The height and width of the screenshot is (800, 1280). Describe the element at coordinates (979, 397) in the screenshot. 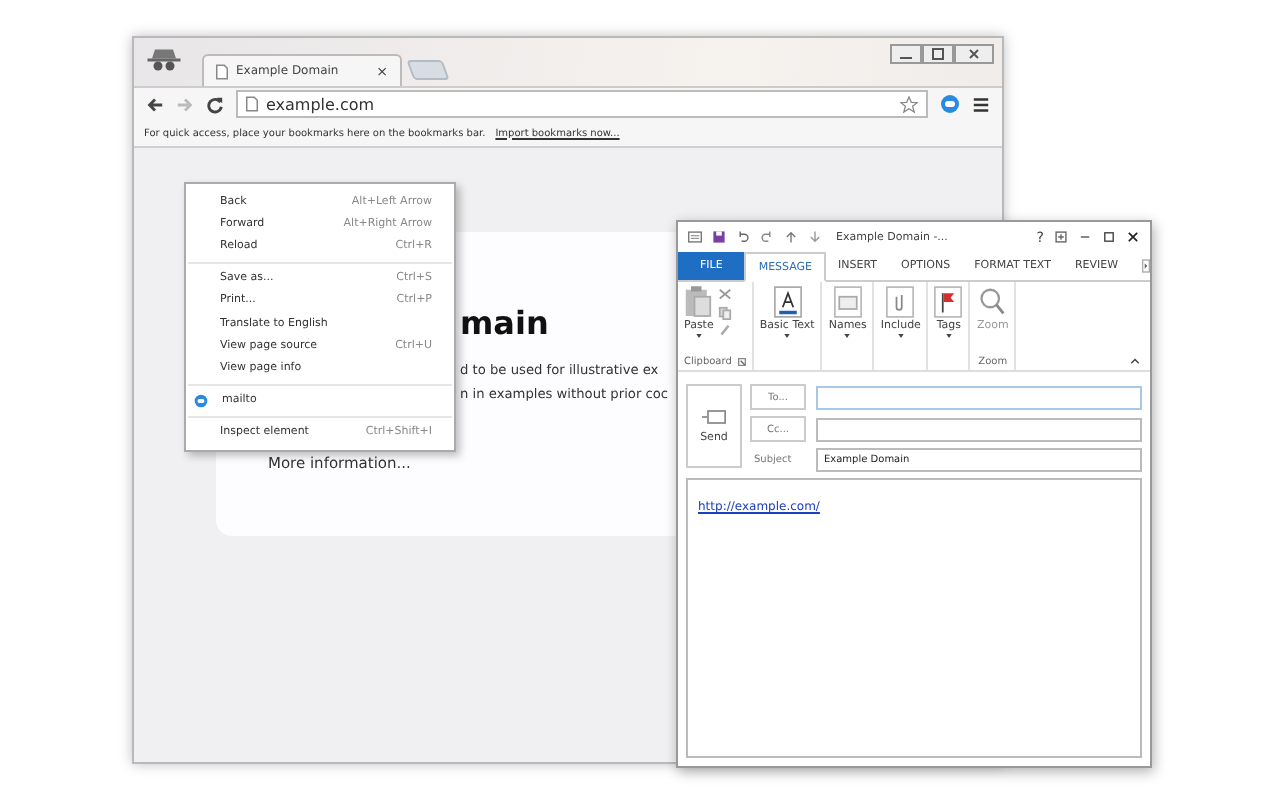

I see `to-field` at that location.